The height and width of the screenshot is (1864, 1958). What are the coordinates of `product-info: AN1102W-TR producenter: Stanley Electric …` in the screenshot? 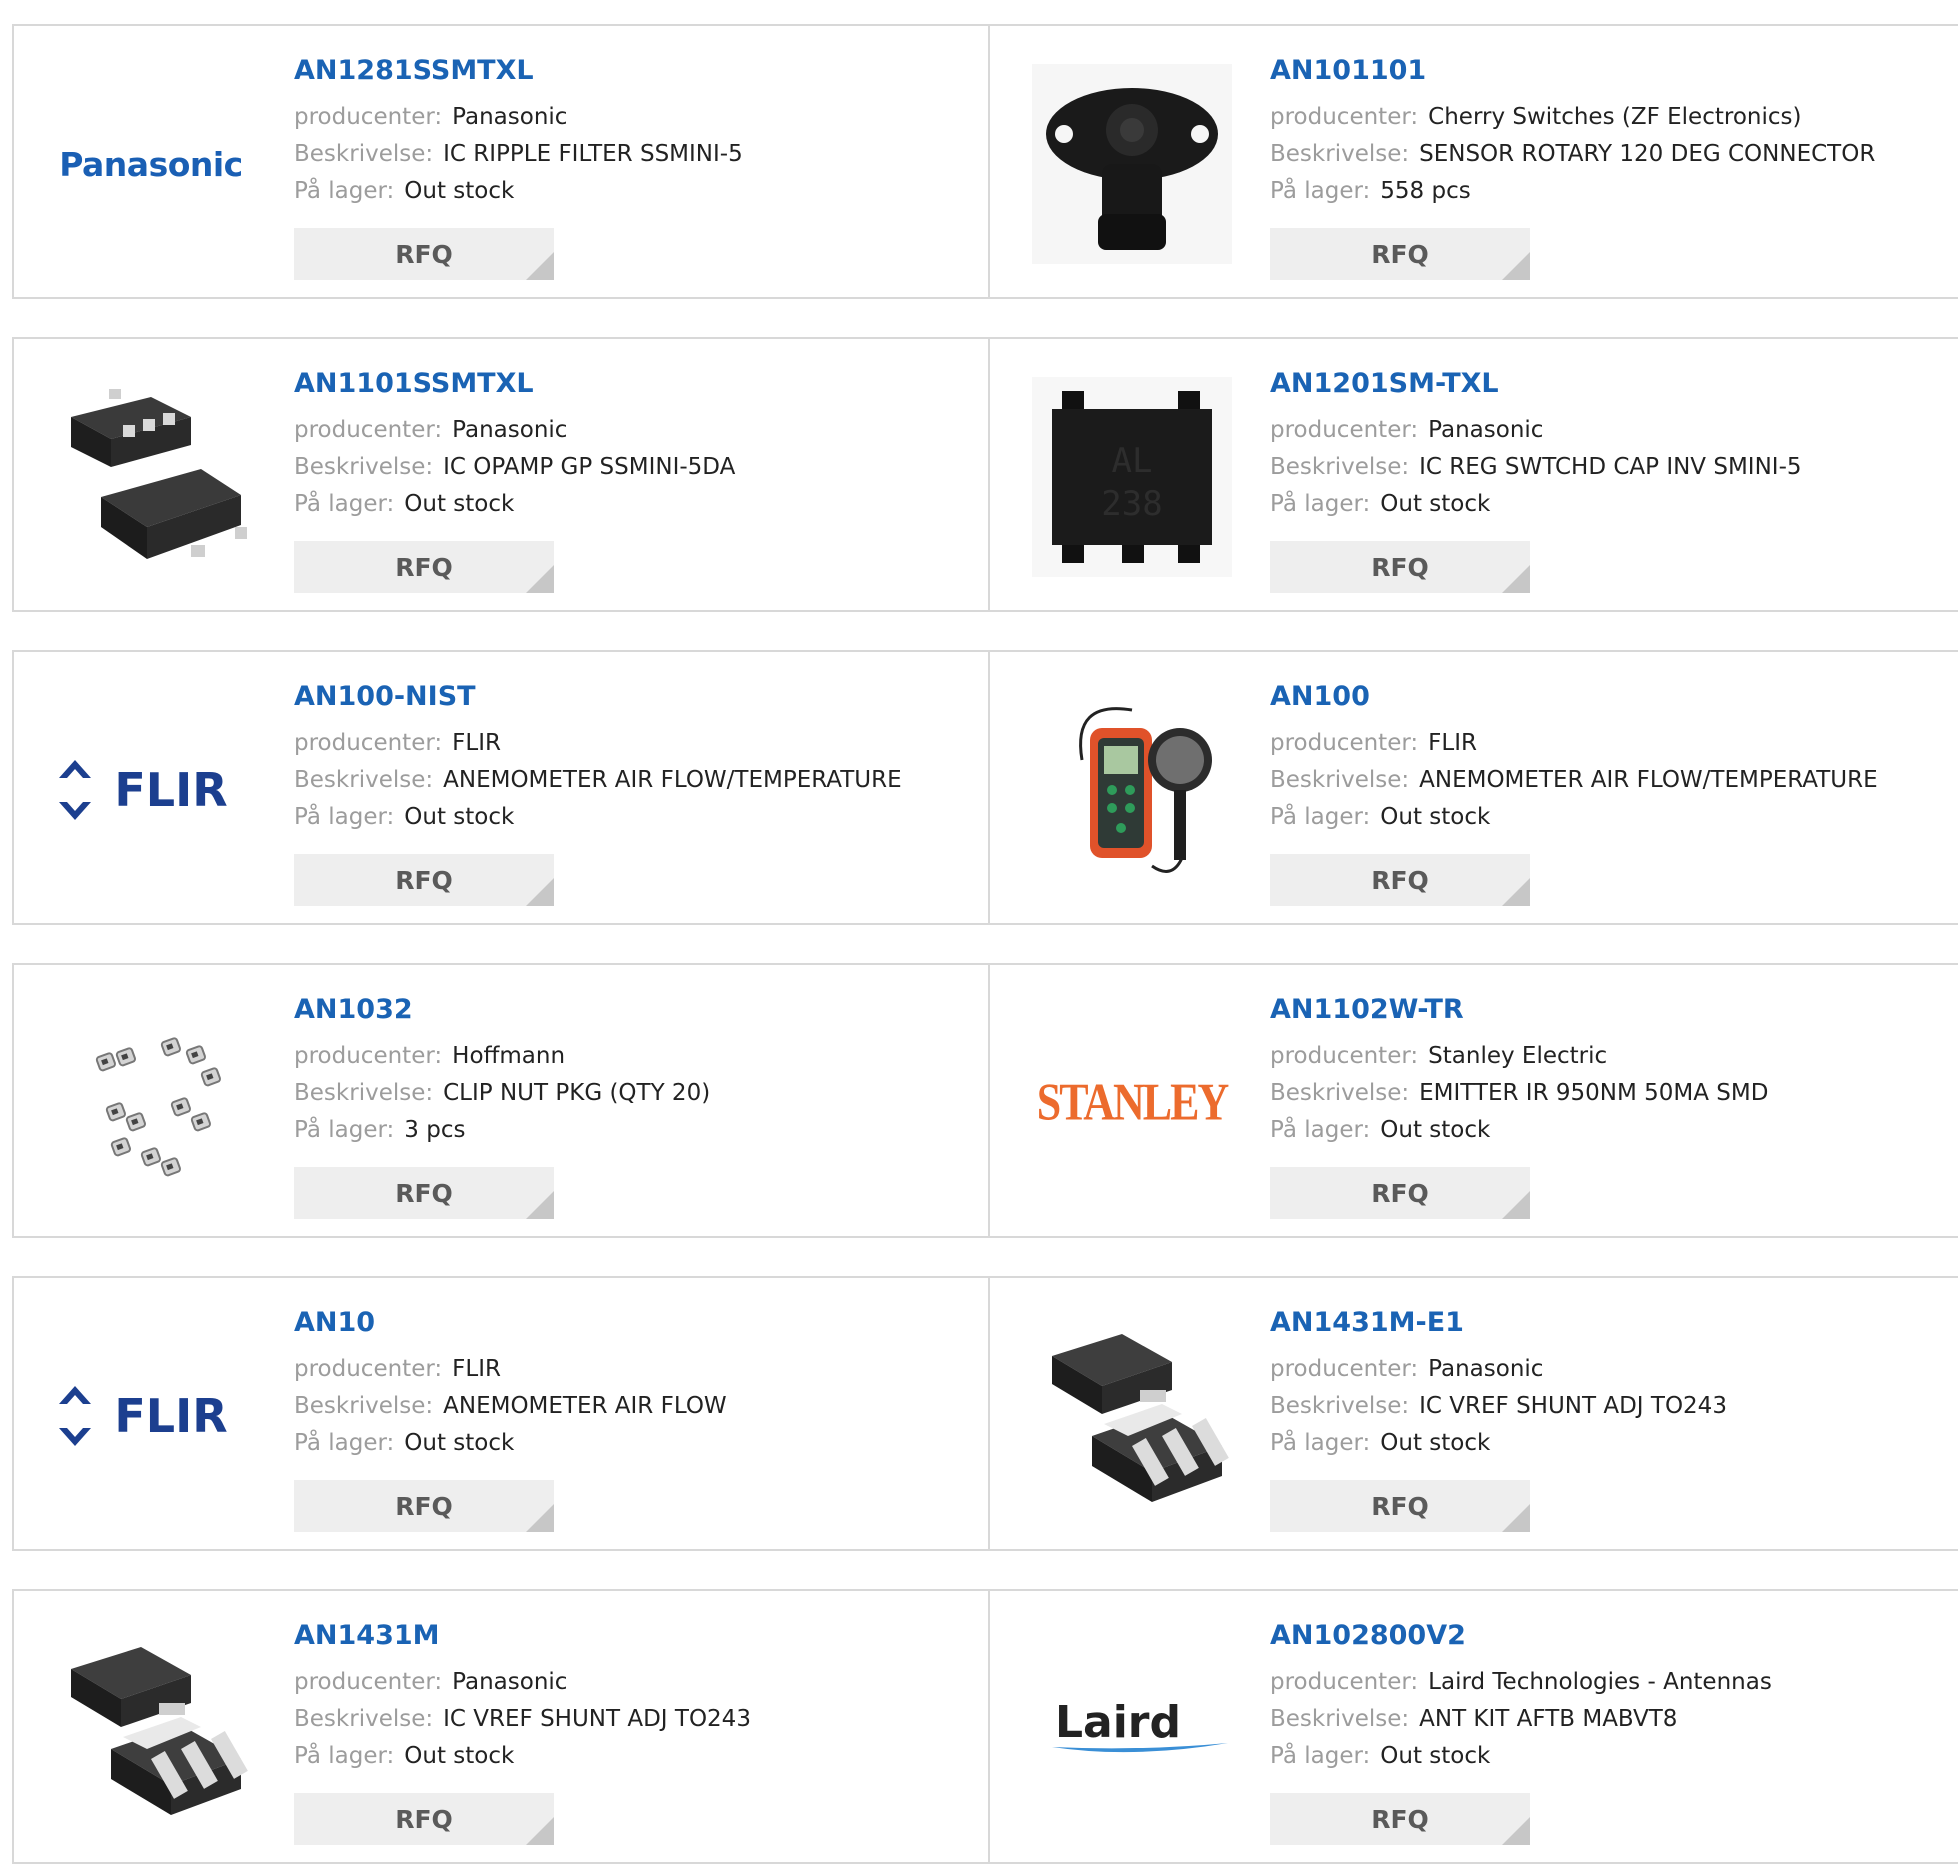 It's located at (1600, 1071).